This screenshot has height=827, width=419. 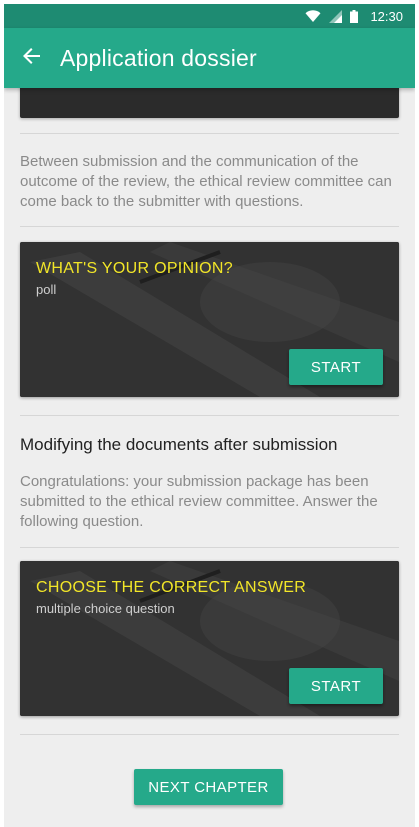 What do you see at coordinates (336, 16) in the screenshot?
I see `cellular-signal-icon` at bounding box center [336, 16].